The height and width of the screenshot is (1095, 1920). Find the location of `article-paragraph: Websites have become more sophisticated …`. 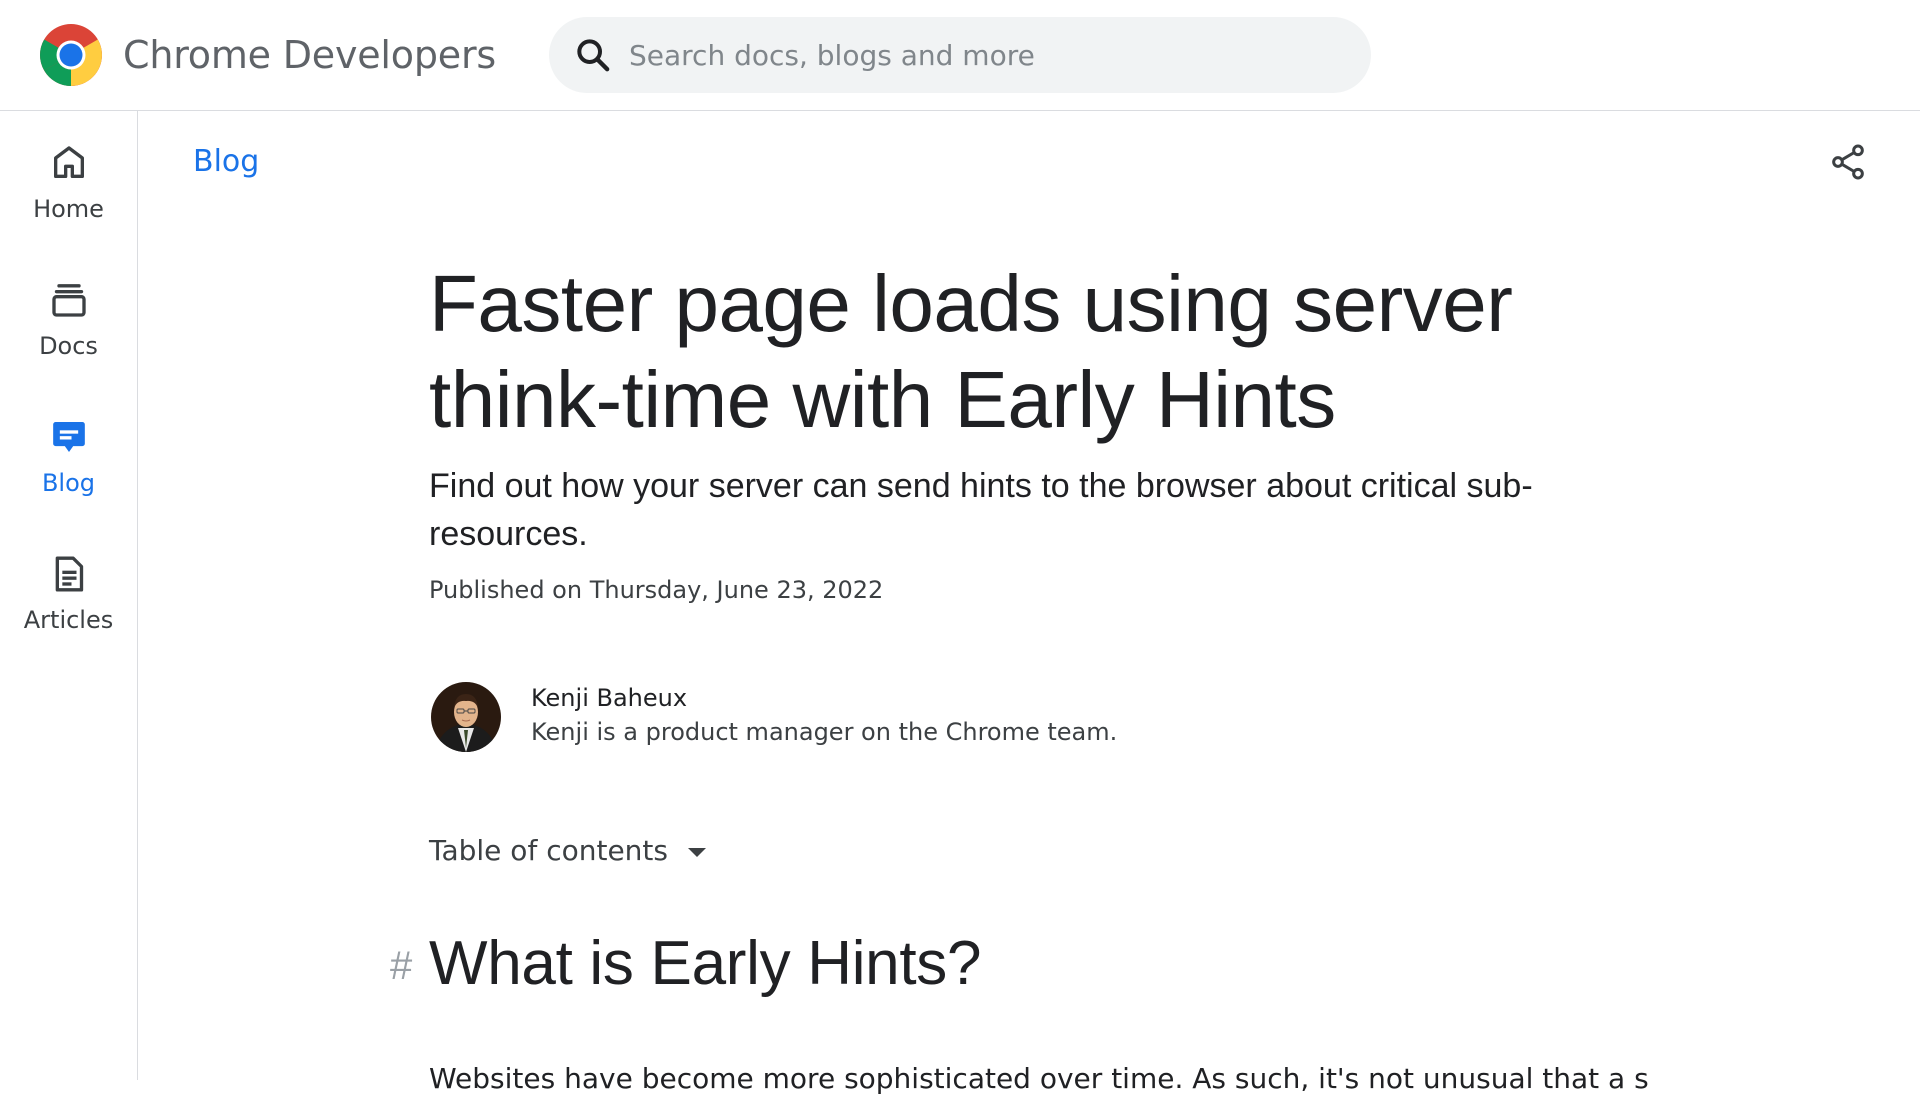

article-paragraph: Websites have become more sophisticated … is located at coordinates (1039, 1078).